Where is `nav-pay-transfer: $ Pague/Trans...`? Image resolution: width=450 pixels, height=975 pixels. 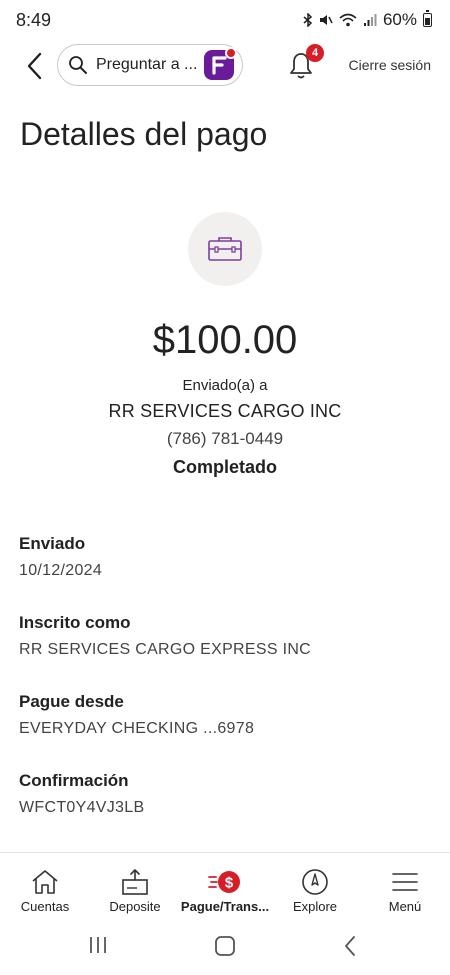
nav-pay-transfer: $ Pague/Trans... is located at coordinates (225, 886).